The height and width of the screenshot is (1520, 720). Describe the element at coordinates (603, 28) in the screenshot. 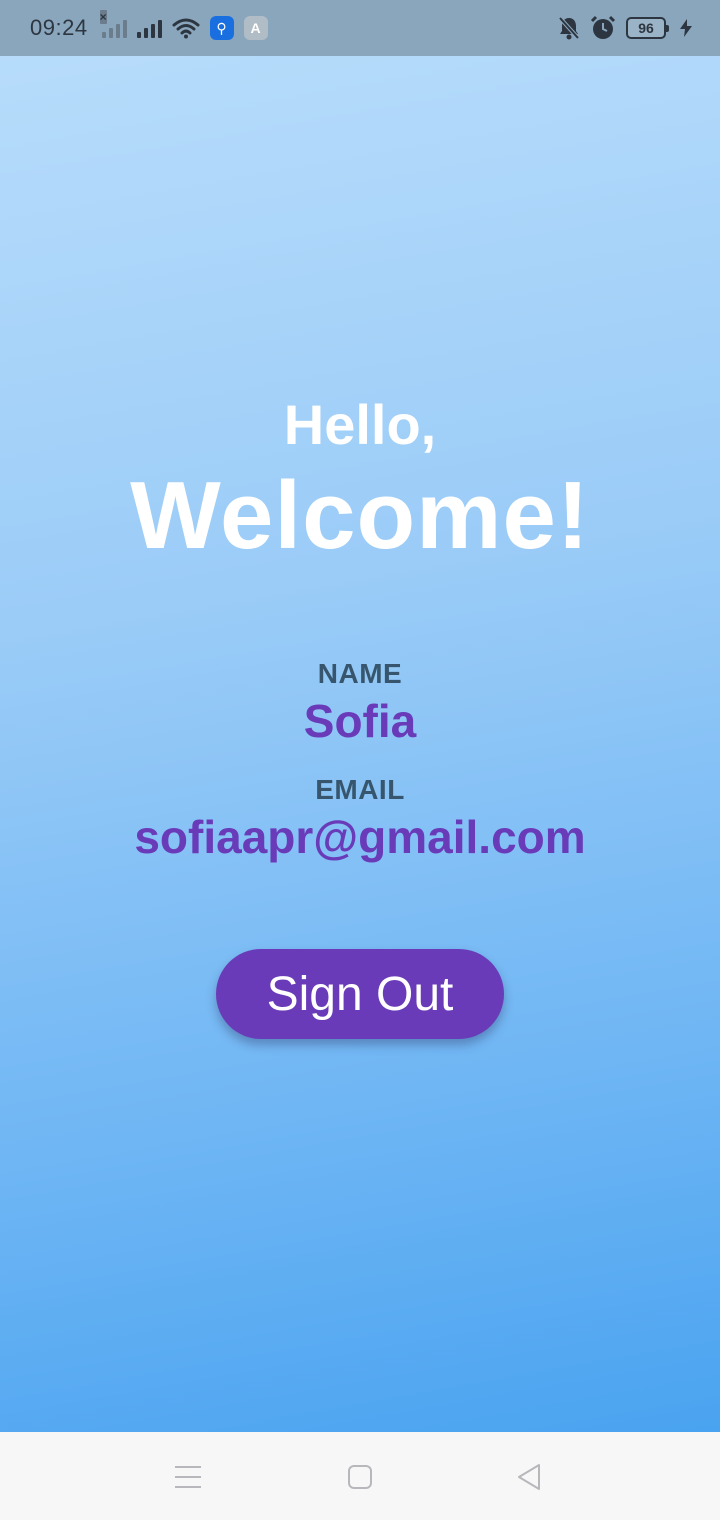

I see `alarm-icon` at that location.